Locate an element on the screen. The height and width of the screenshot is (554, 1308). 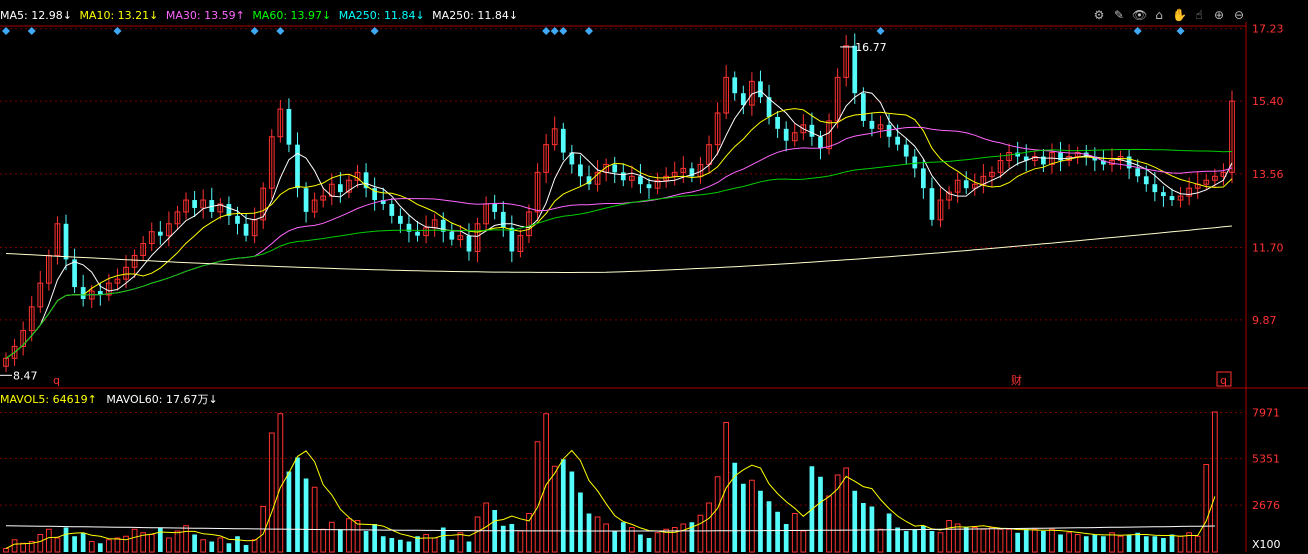
pen-icon: ✎ is located at coordinates (1119, 16).